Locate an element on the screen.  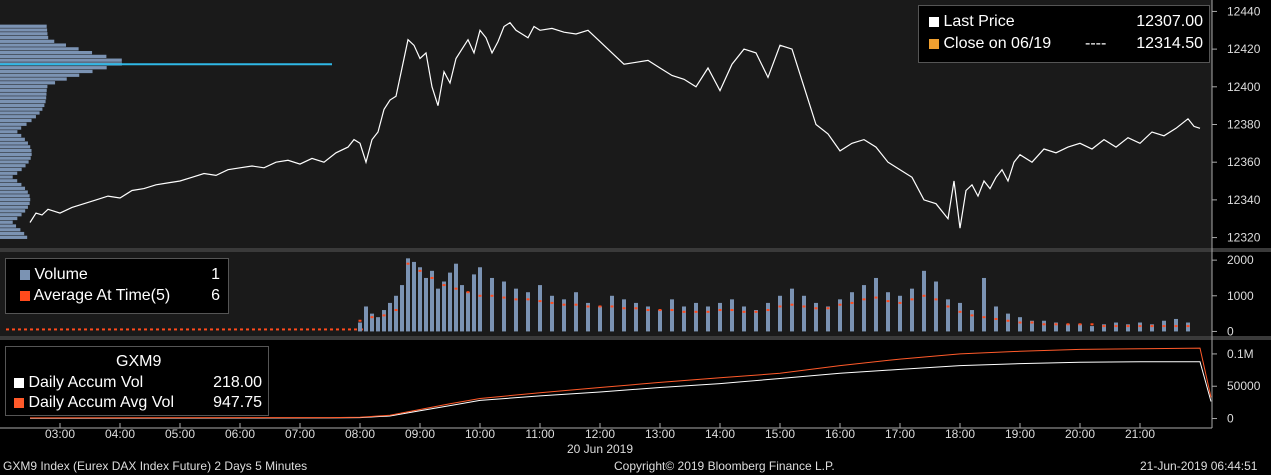
y-tick-label: 12380 is located at coordinates (1244, 125).